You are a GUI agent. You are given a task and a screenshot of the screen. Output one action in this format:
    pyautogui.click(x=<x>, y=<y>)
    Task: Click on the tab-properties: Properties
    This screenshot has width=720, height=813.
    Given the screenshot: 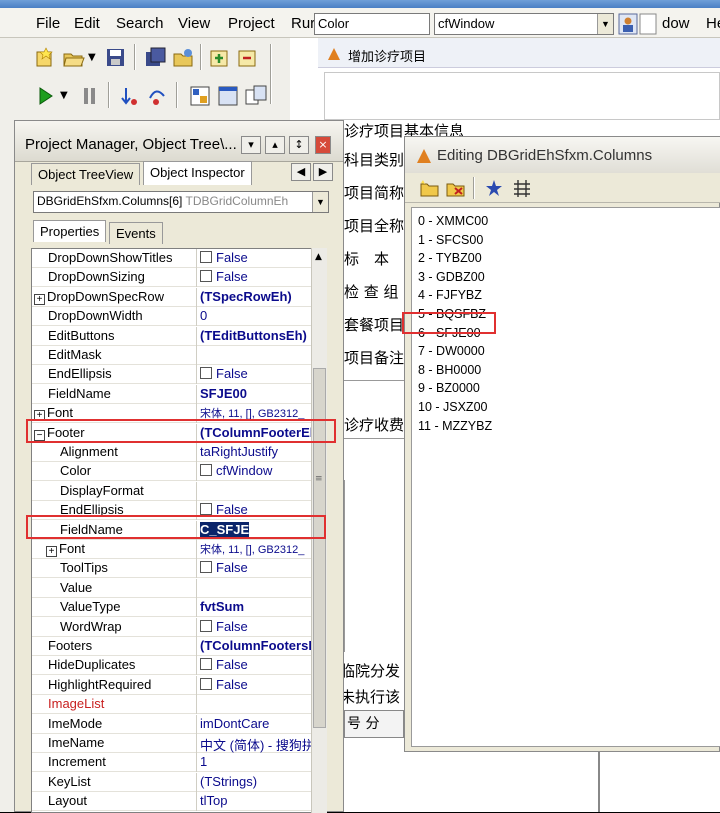 What is the action you would take?
    pyautogui.click(x=70, y=231)
    